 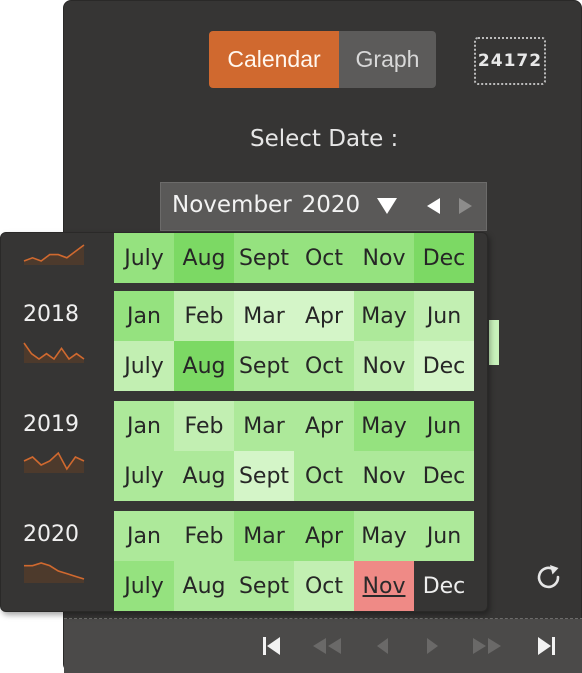 What do you see at coordinates (51, 314) in the screenshot?
I see `year-label: 2018` at bounding box center [51, 314].